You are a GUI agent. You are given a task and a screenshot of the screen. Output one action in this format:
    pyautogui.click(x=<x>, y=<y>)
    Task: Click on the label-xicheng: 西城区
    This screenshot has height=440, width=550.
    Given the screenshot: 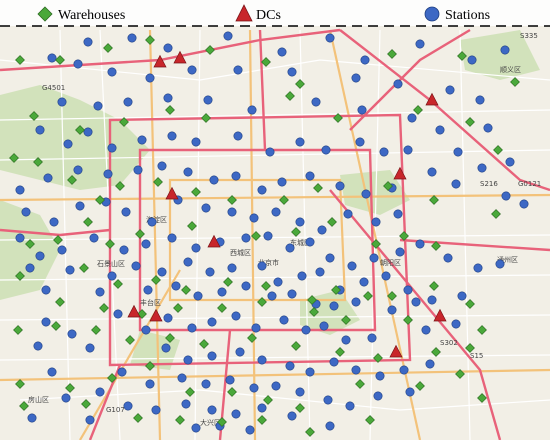 What is the action you would take?
    pyautogui.click(x=240, y=253)
    